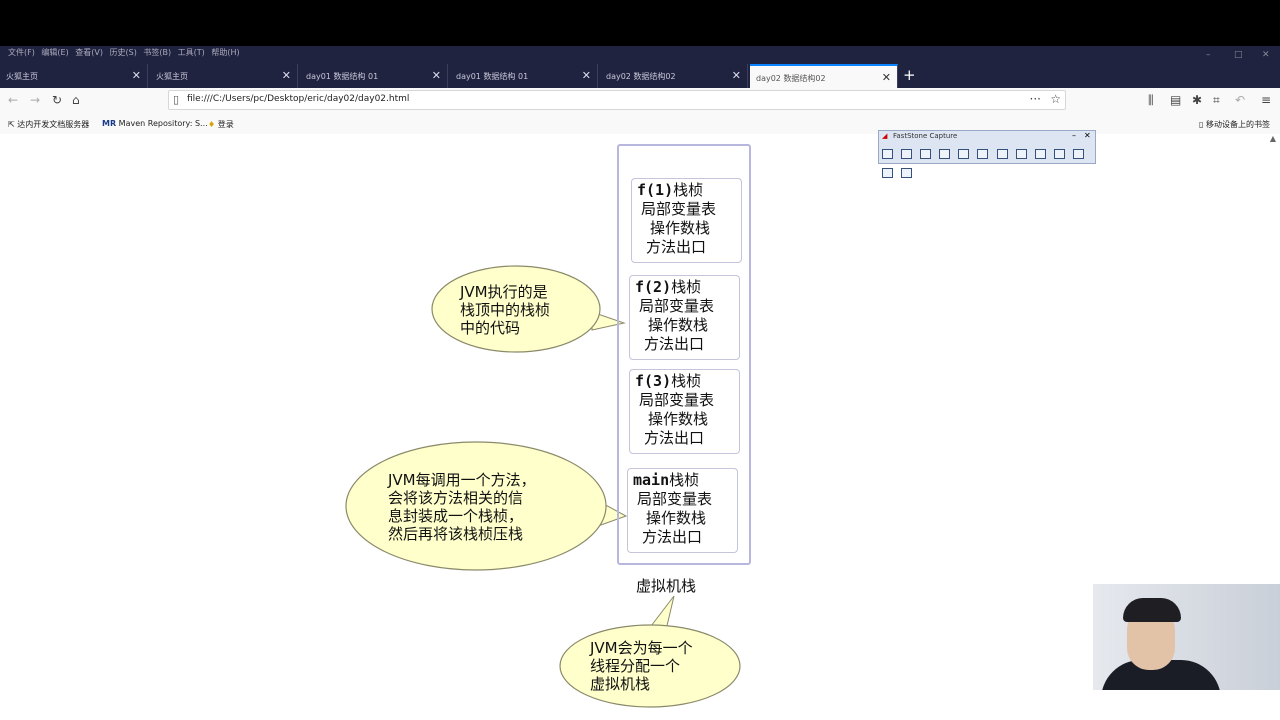 This screenshot has width=1280, height=720. I want to click on faststone-capture-toolbar: ◢ FastStone Capture – ✕, so click(987, 154).